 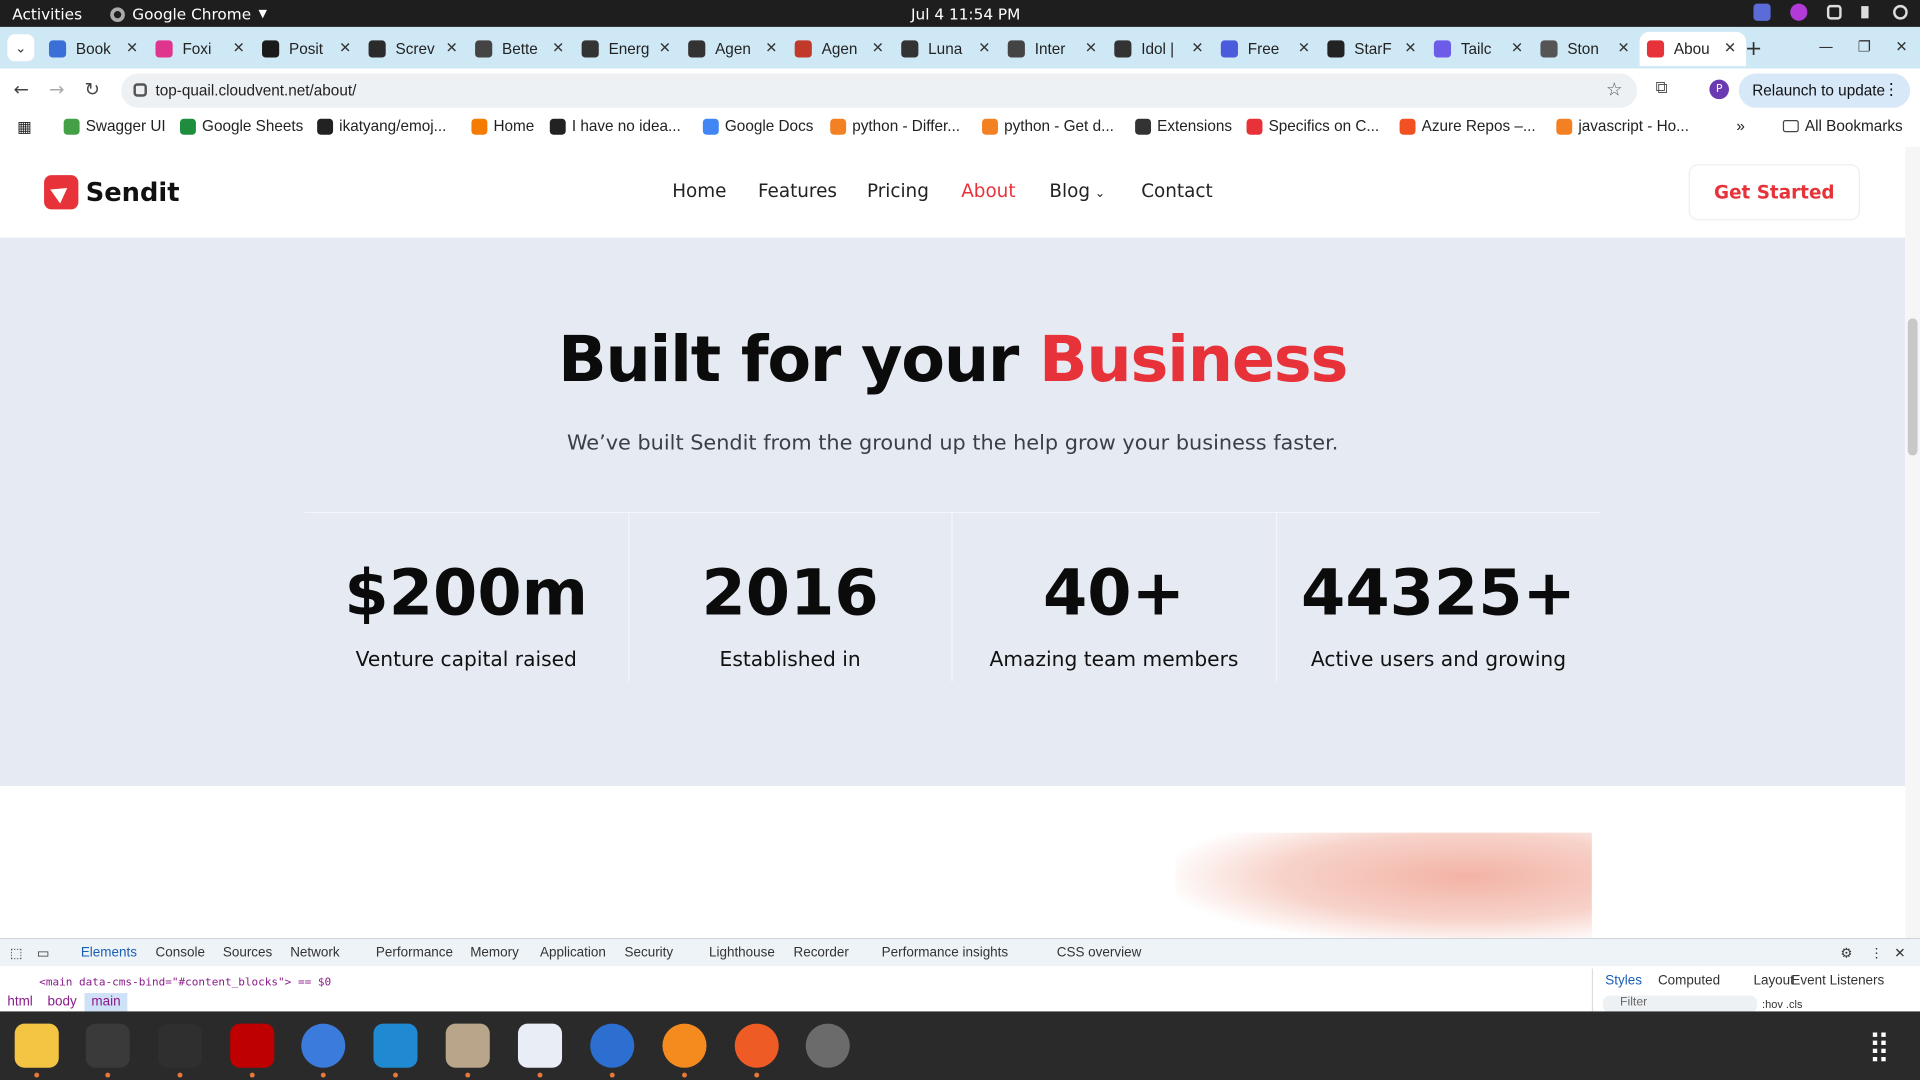 What do you see at coordinates (1880, 1046) in the screenshot?
I see `show-apps-grid-icon: ⣿` at bounding box center [1880, 1046].